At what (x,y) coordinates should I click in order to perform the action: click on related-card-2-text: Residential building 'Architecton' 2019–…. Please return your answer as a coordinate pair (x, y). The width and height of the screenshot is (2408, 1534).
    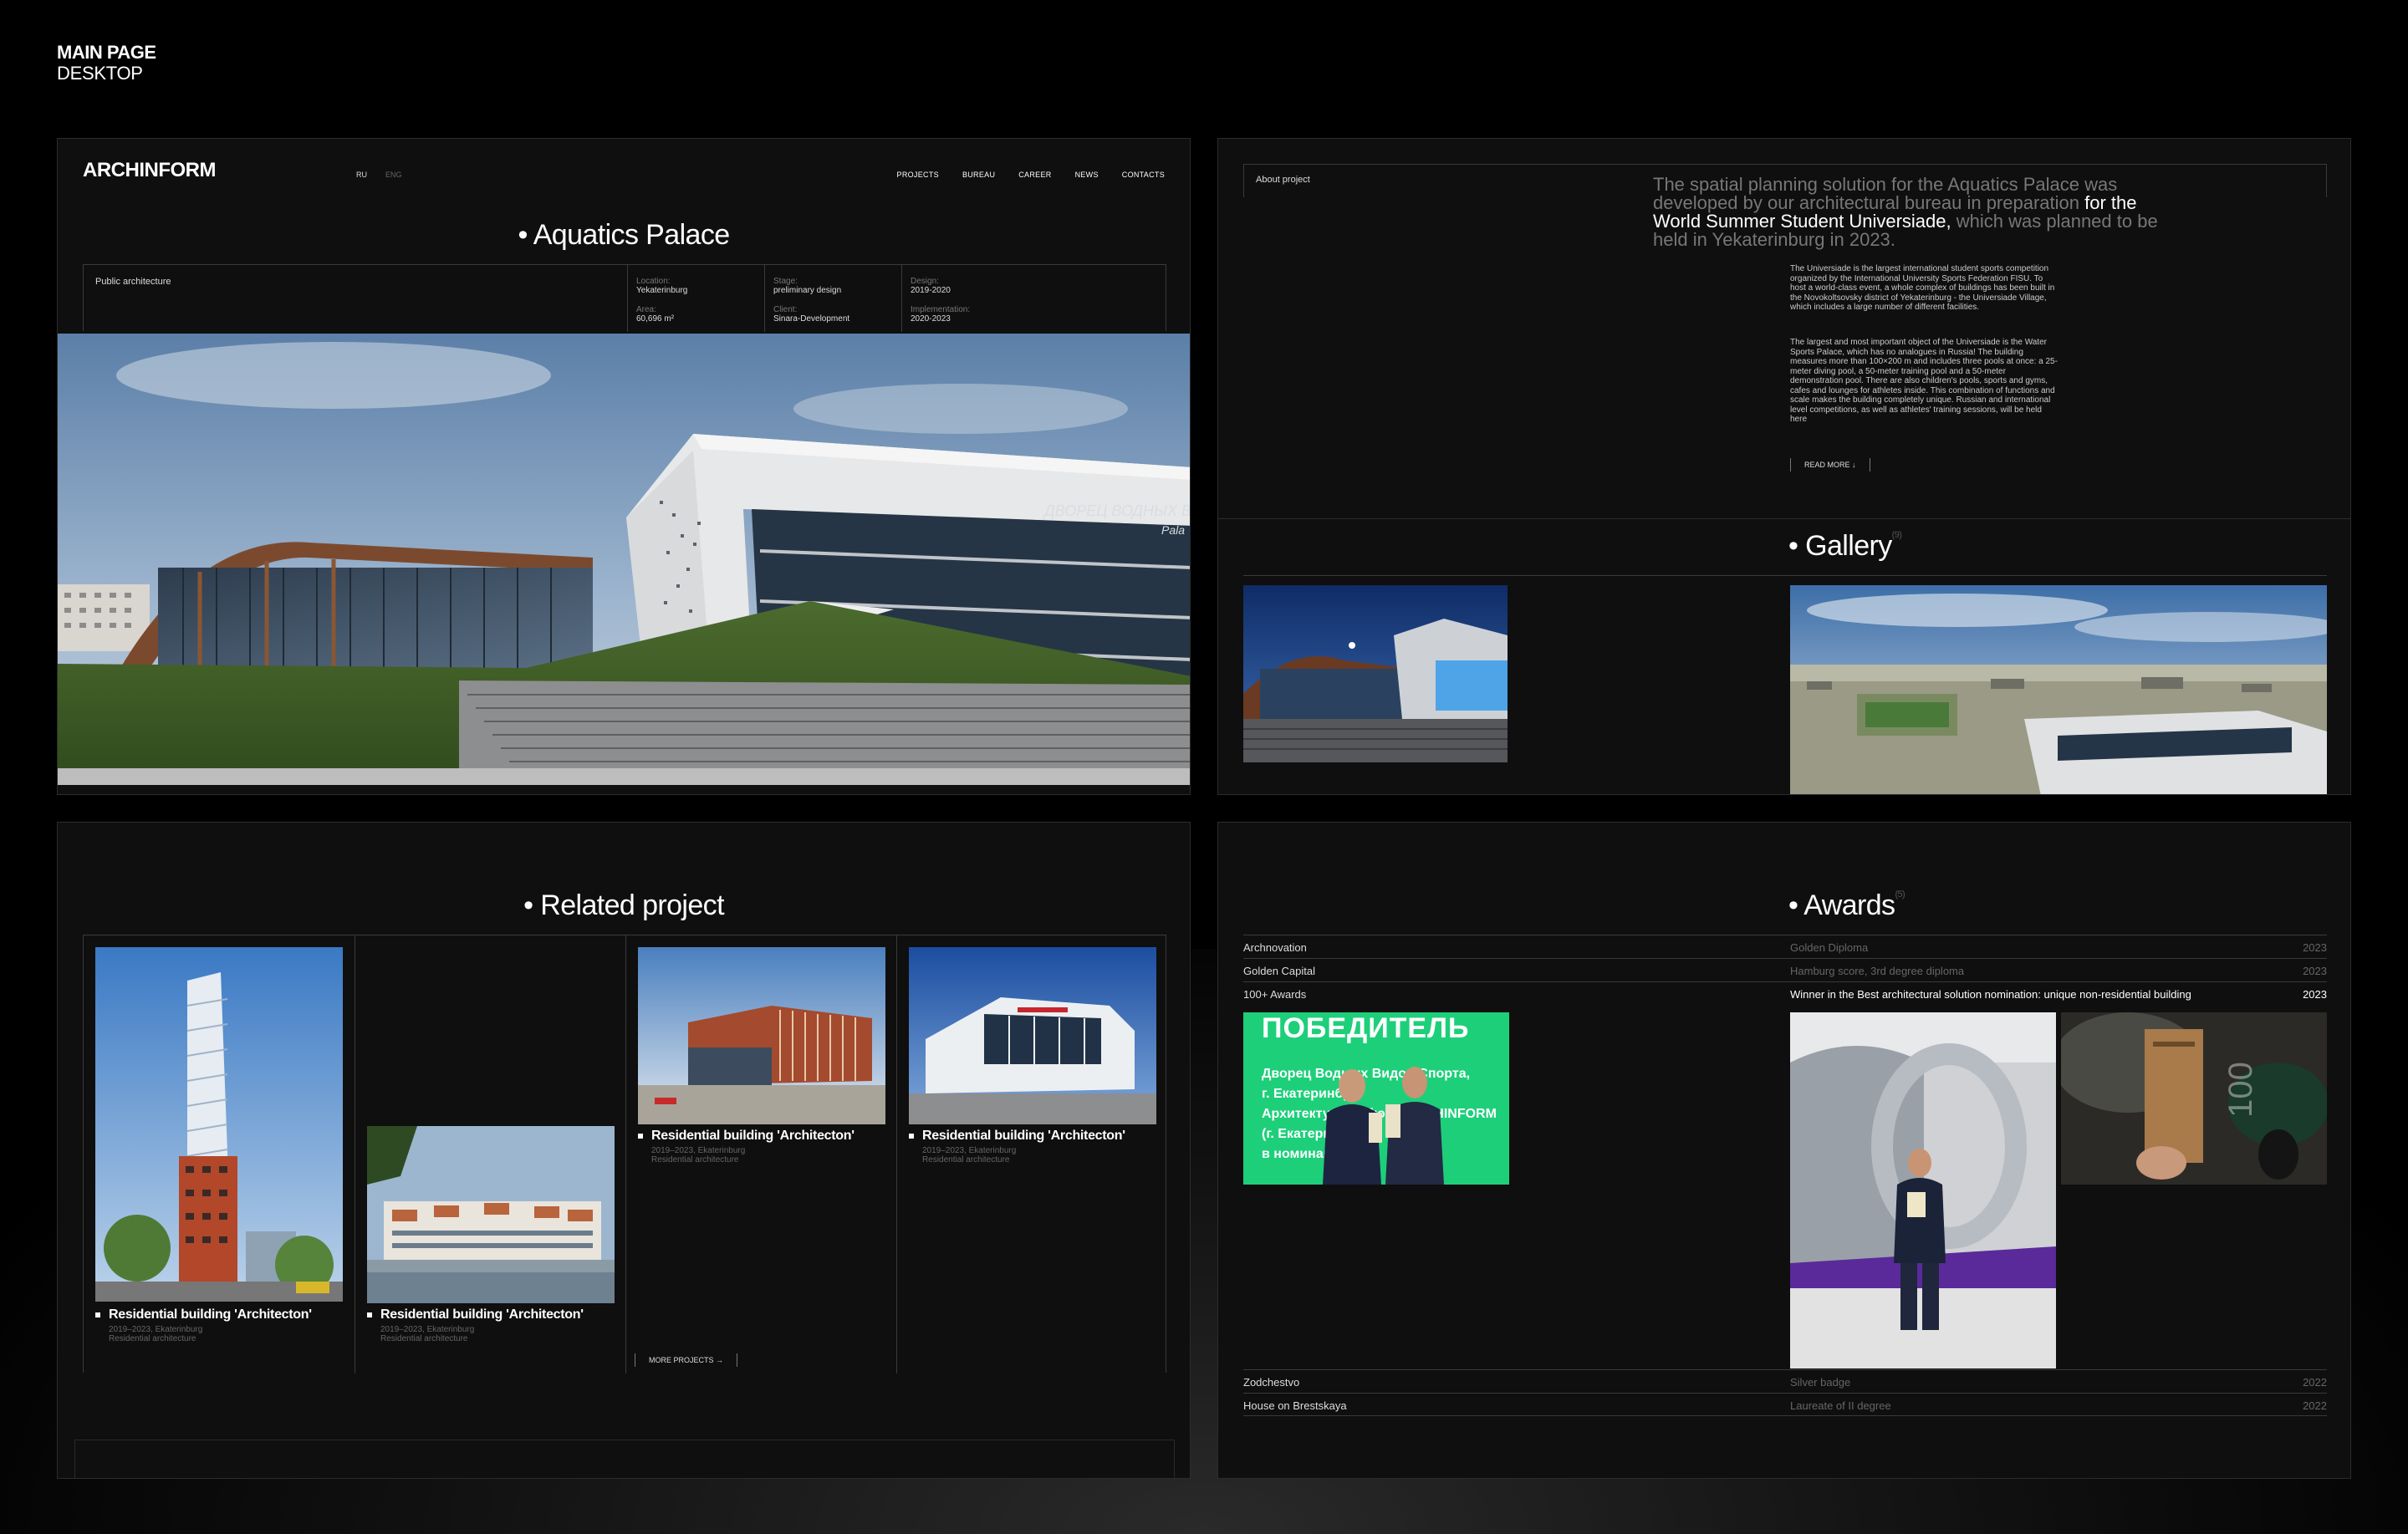
    Looking at the image, I should click on (491, 1325).